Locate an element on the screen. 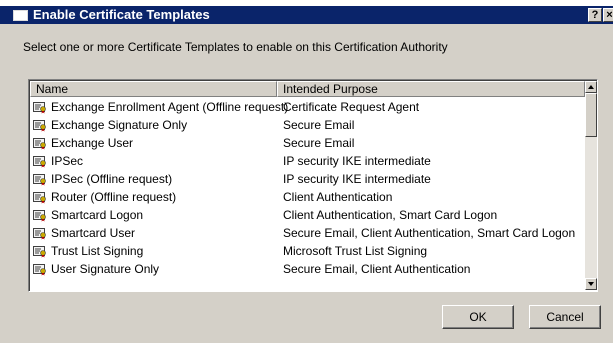 Image resolution: width=613 pixels, height=343 pixels. vertical-scrollbar is located at coordinates (591, 185).